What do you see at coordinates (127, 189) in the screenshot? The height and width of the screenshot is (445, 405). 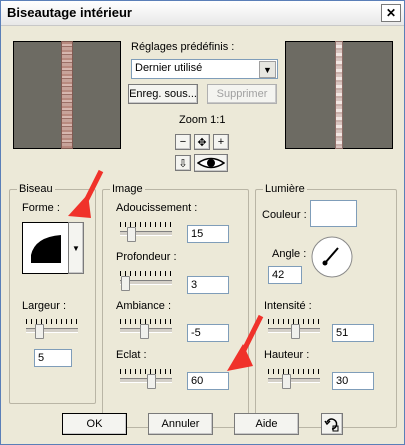 I see `image-group-title: Image` at bounding box center [127, 189].